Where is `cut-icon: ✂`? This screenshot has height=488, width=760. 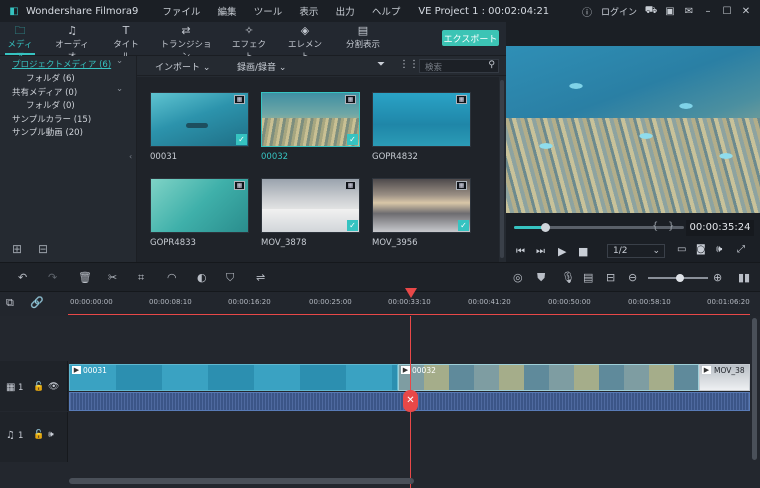 cut-icon: ✂ is located at coordinates (112, 277).